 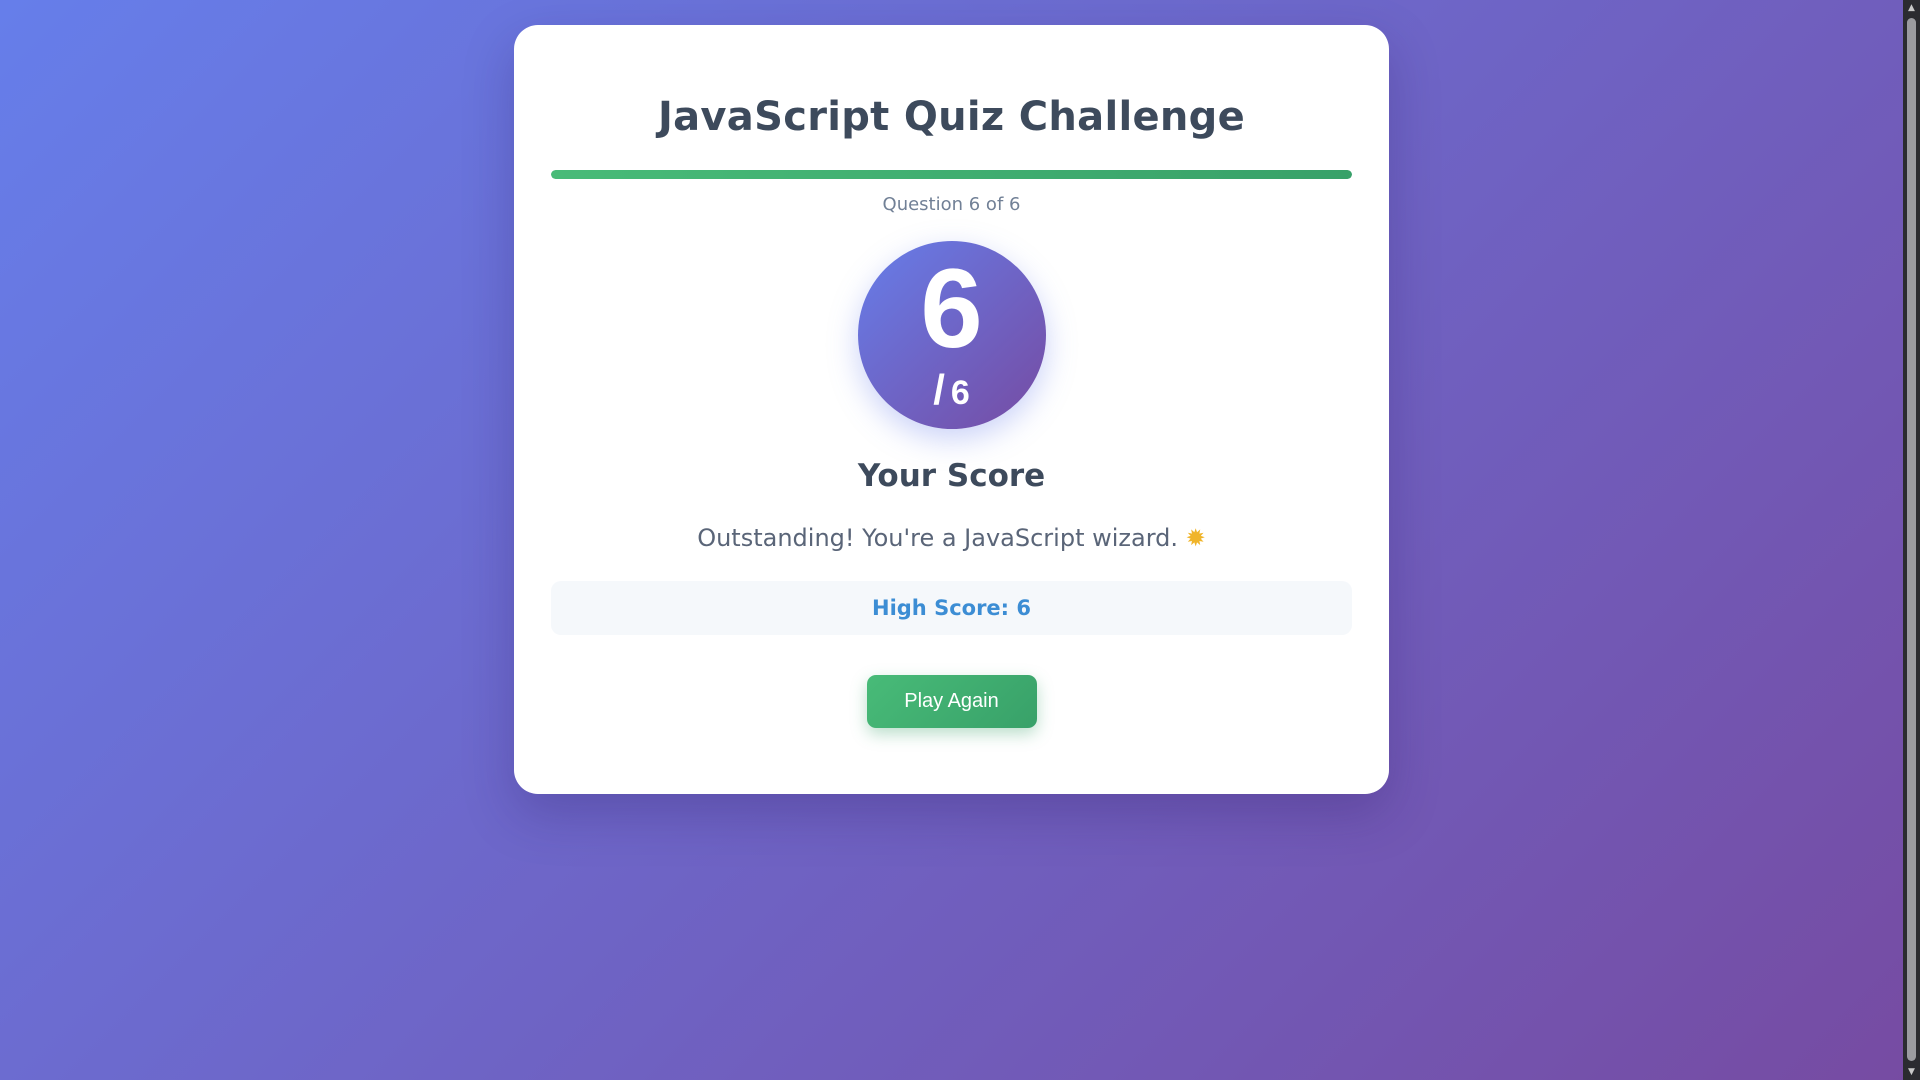 What do you see at coordinates (938, 538) in the screenshot?
I see `result-message-text: Outstanding! You're a JavaScript wizard.` at bounding box center [938, 538].